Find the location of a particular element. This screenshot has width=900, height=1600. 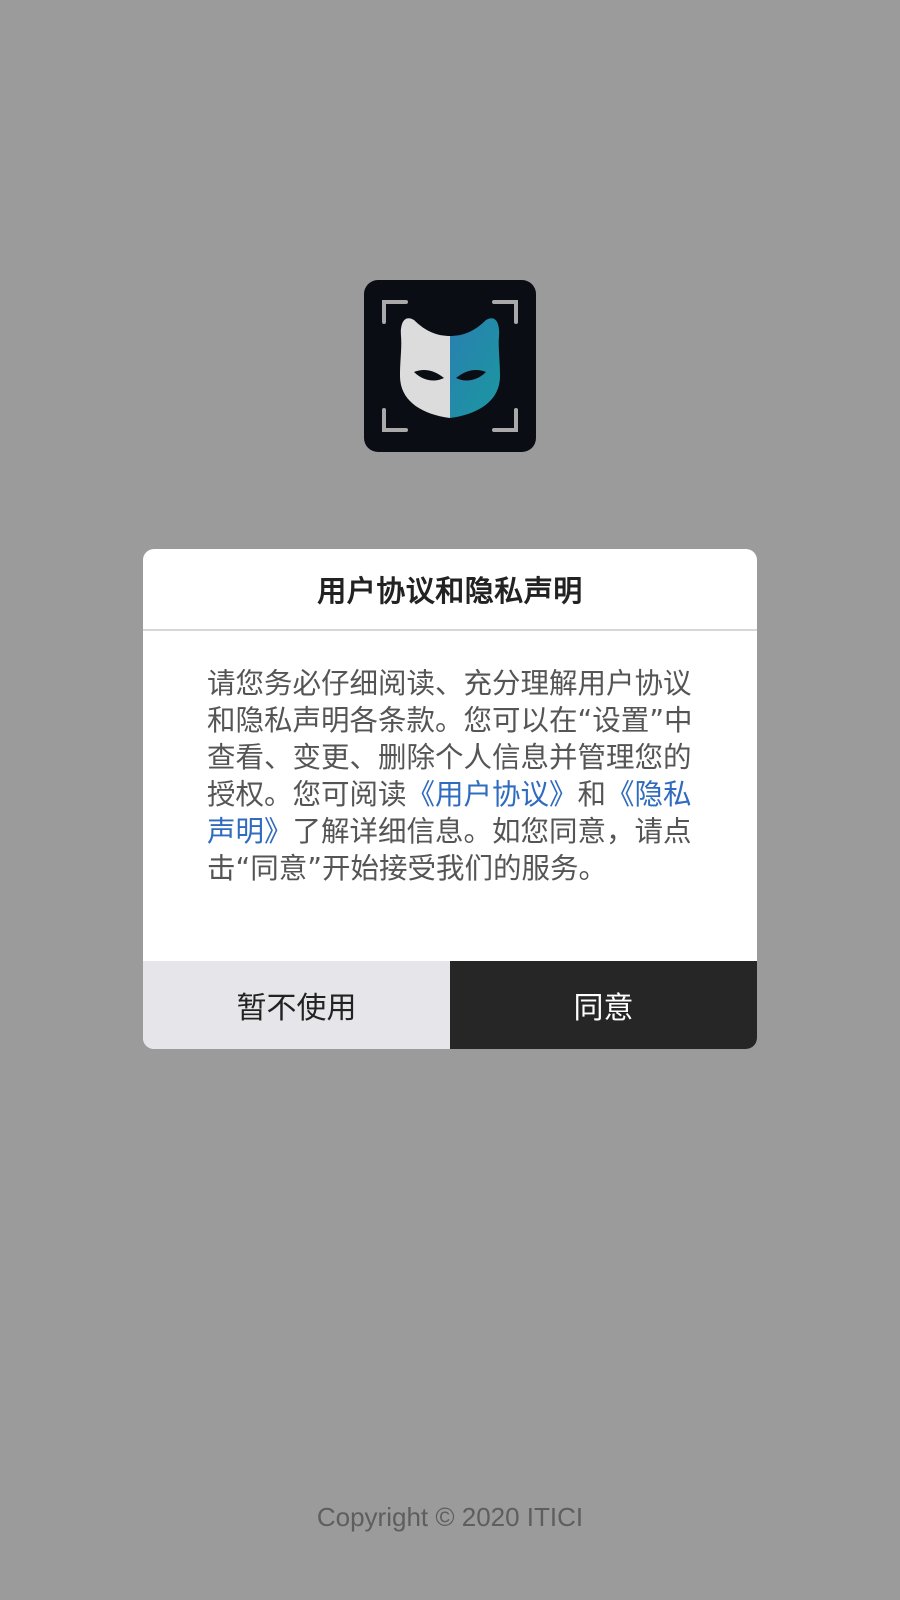

dialog-title: 用户协议和隐私声明 is located at coordinates (450, 591).